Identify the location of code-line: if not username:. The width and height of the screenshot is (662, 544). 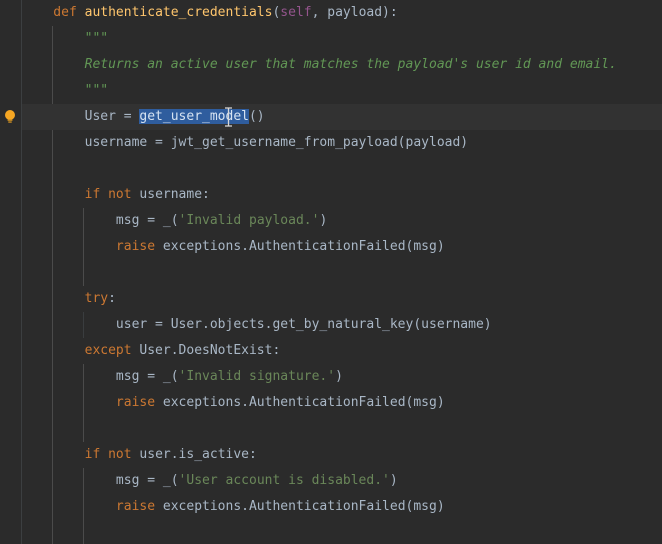
(331, 195).